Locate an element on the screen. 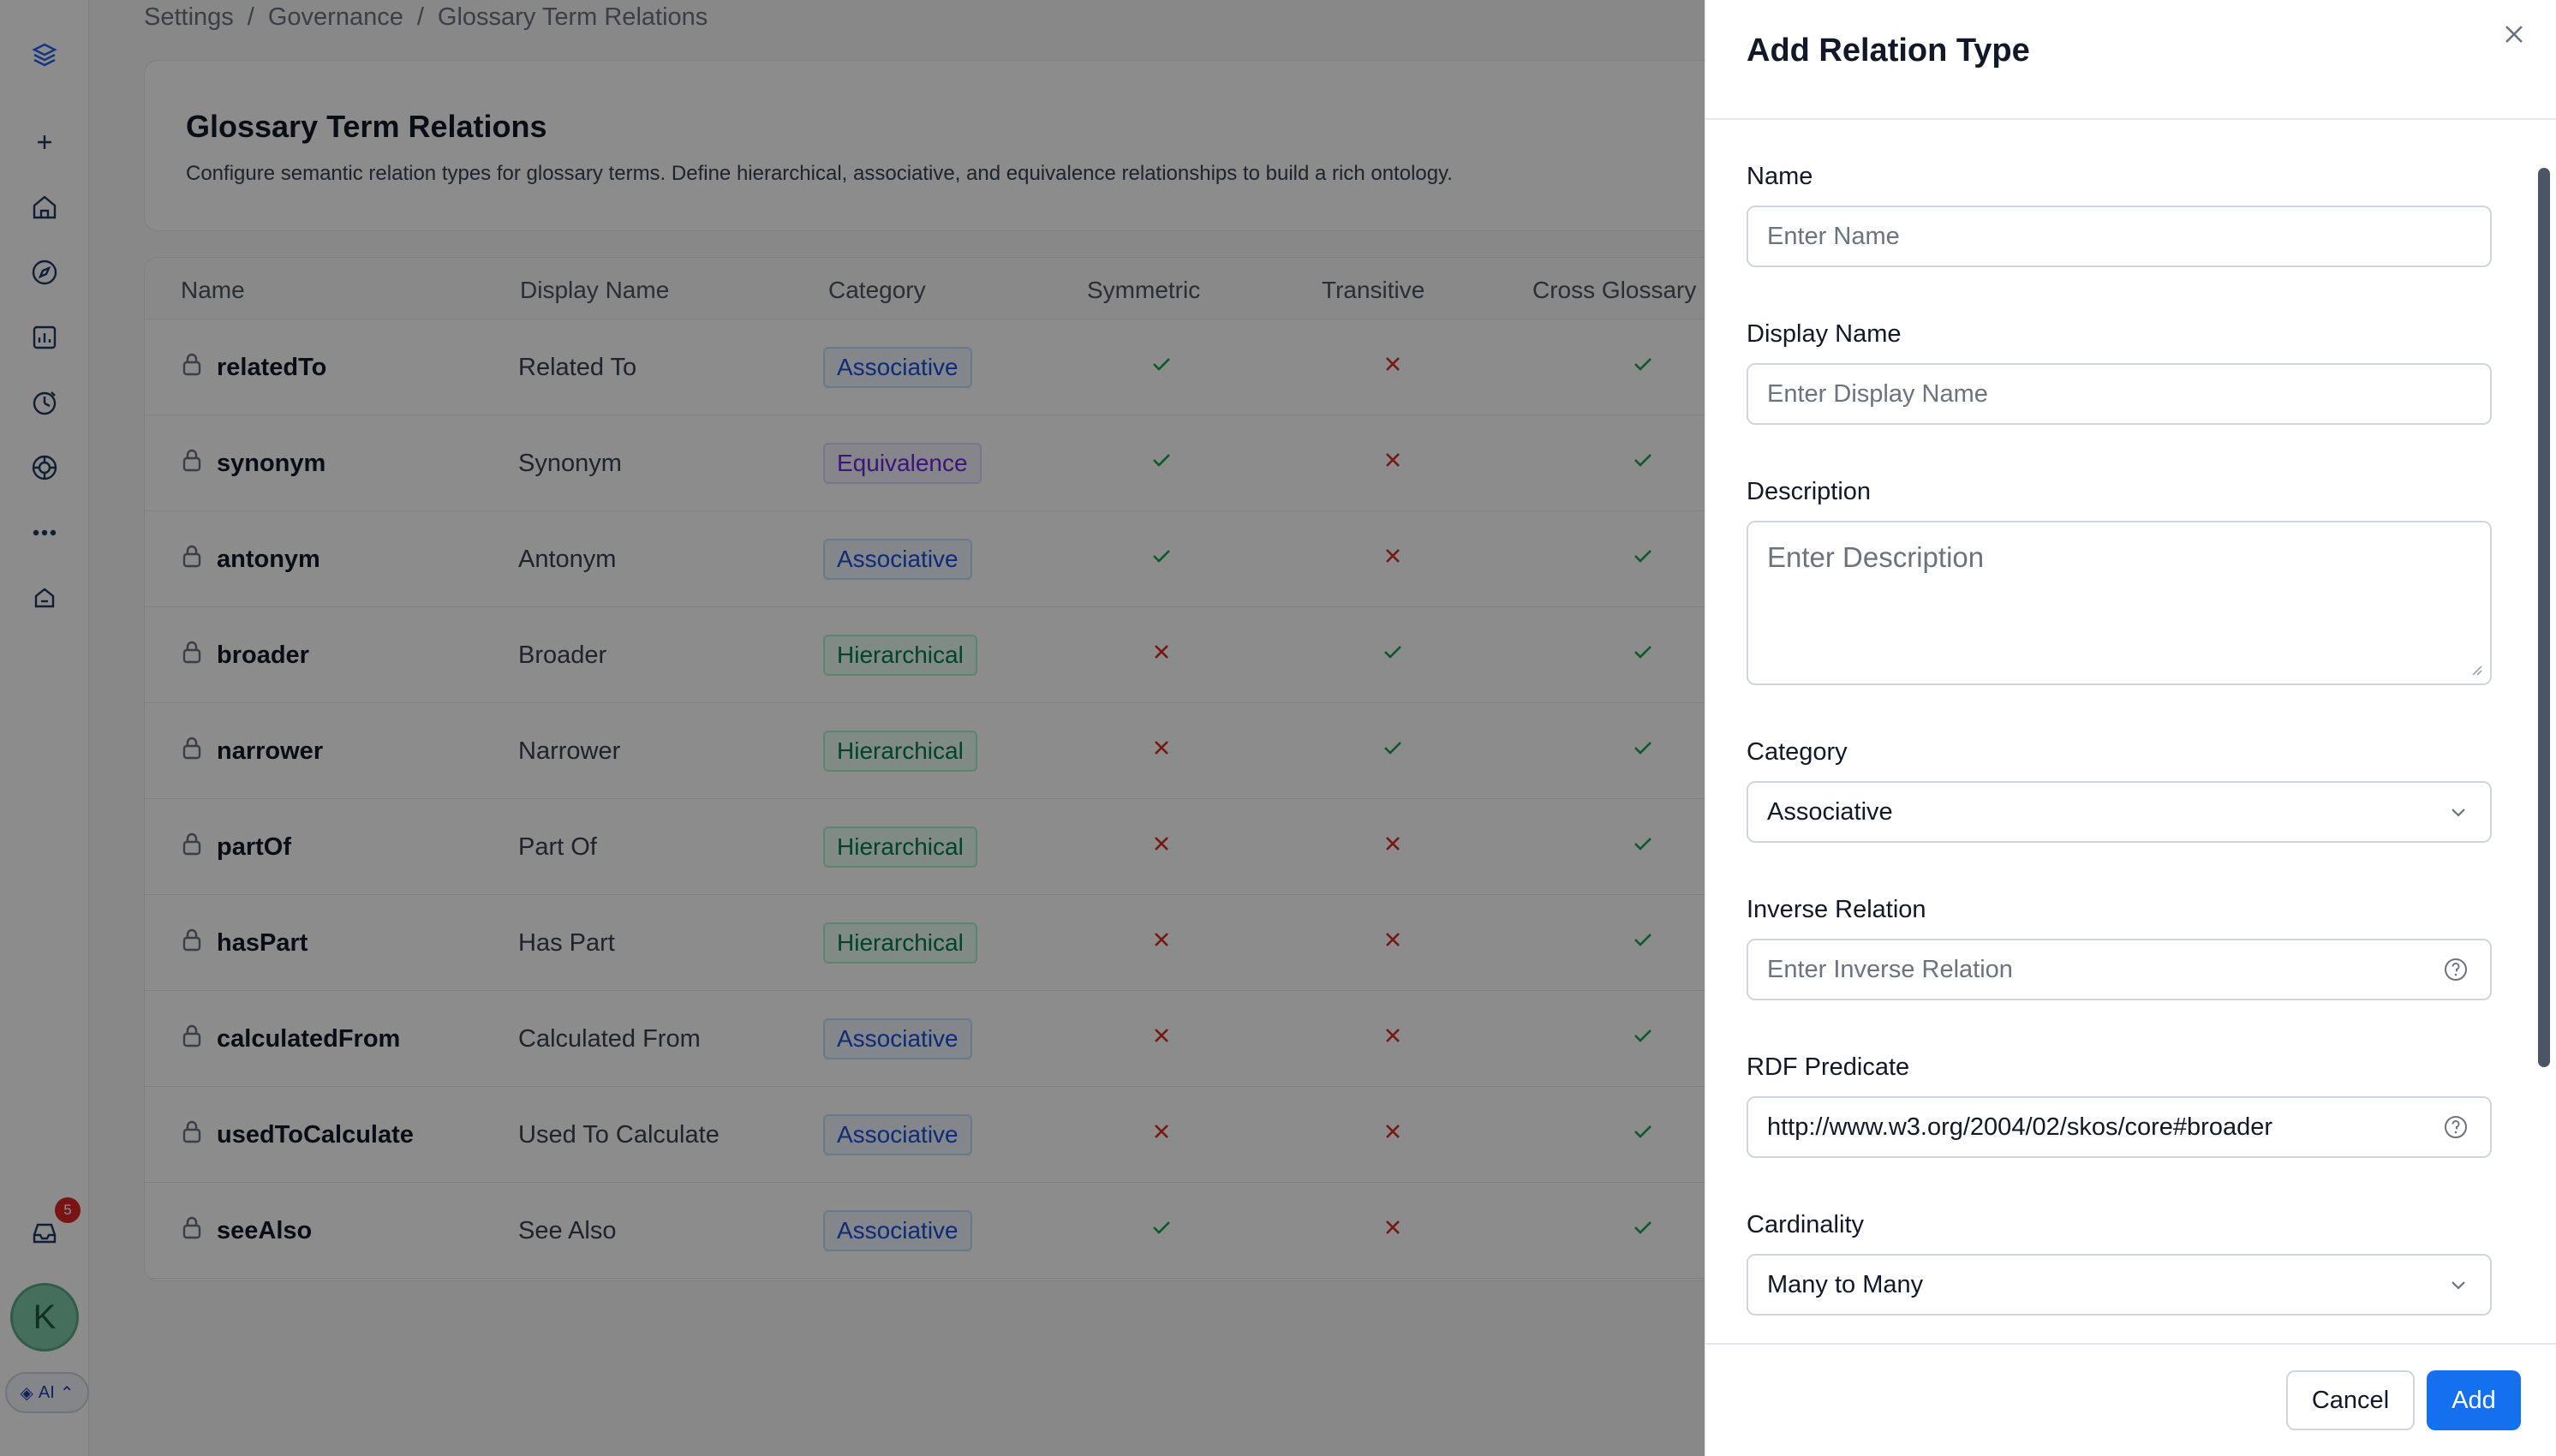 The height and width of the screenshot is (1456, 2556). display-name-label: Display Name is located at coordinates (1824, 334).